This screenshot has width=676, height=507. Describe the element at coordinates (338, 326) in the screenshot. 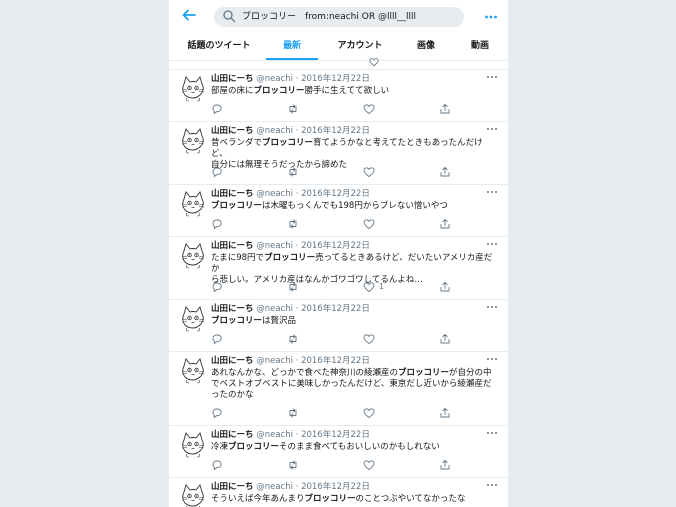

I see `tweet: 山田にーち @neachi · 2016年12月22日 ブロッコリーは贅沢品` at that location.